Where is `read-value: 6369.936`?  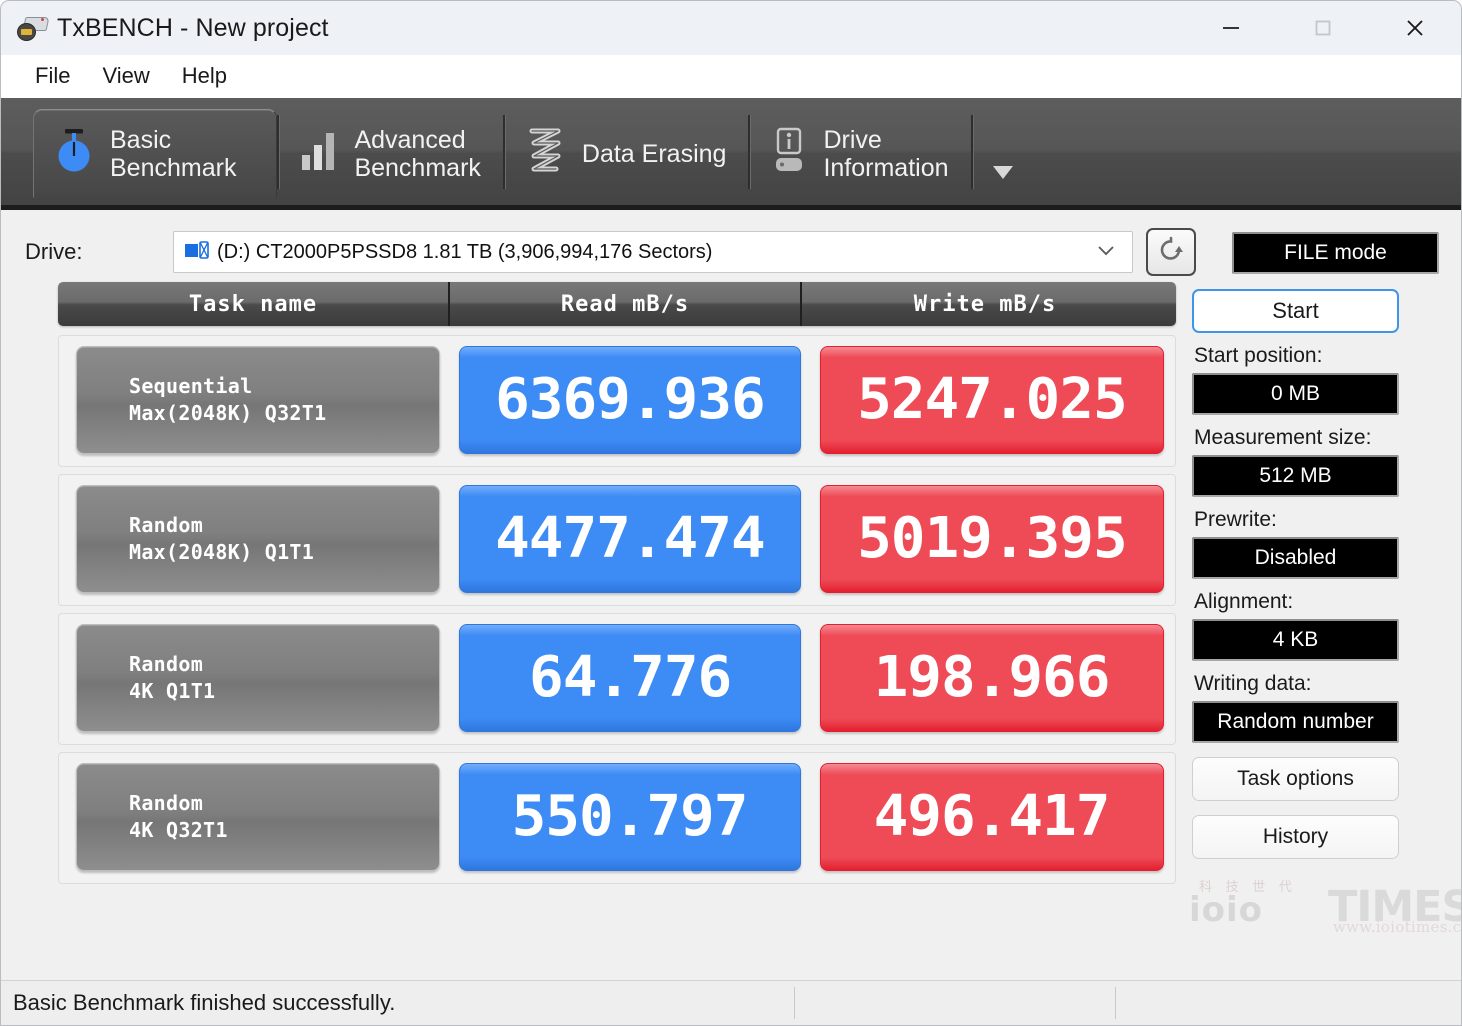
read-value: 6369.936 is located at coordinates (630, 399).